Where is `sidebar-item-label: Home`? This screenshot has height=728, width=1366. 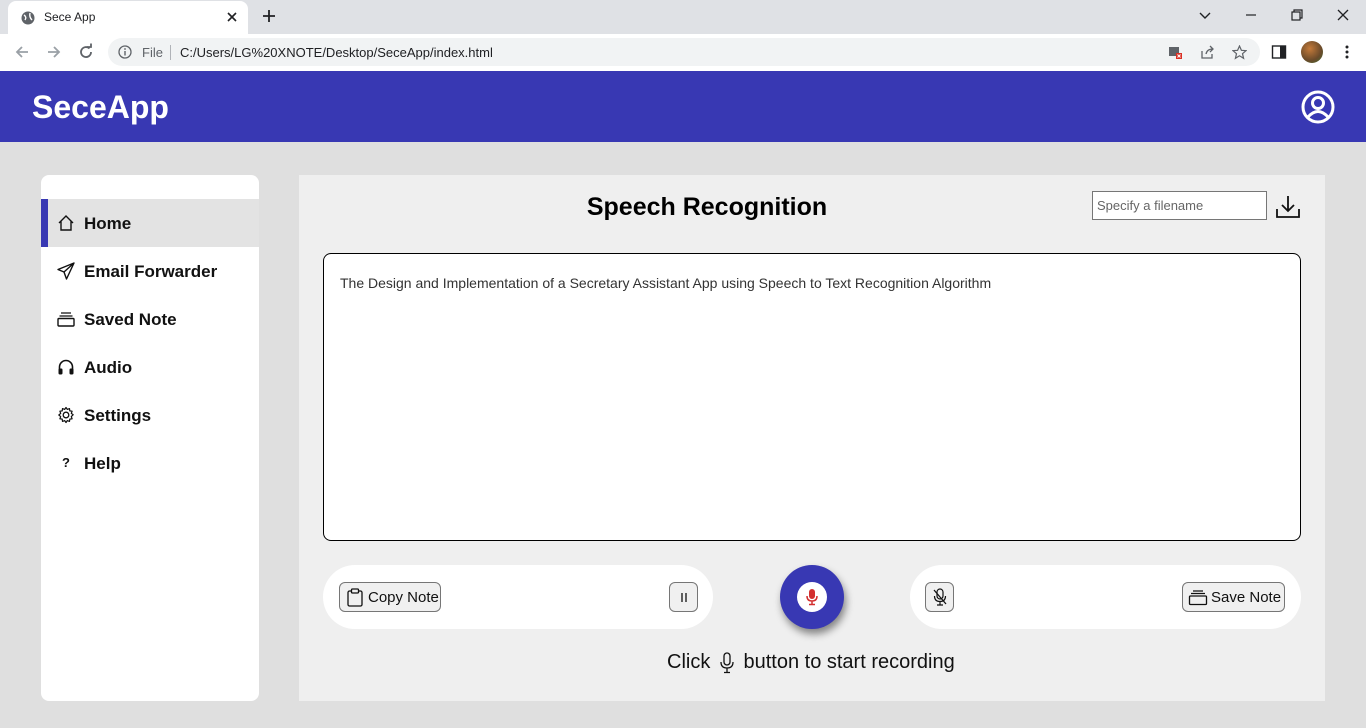 sidebar-item-label: Home is located at coordinates (108, 223).